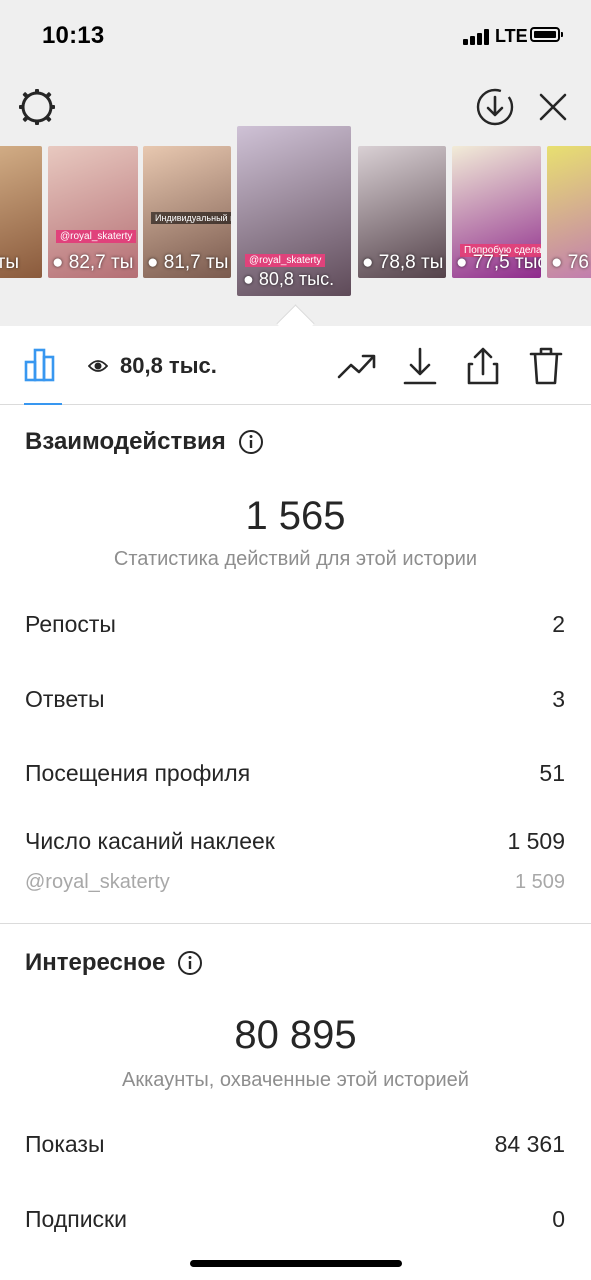  Describe the element at coordinates (76, 1219) in the screenshot. I see `row-label: Подписки` at that location.